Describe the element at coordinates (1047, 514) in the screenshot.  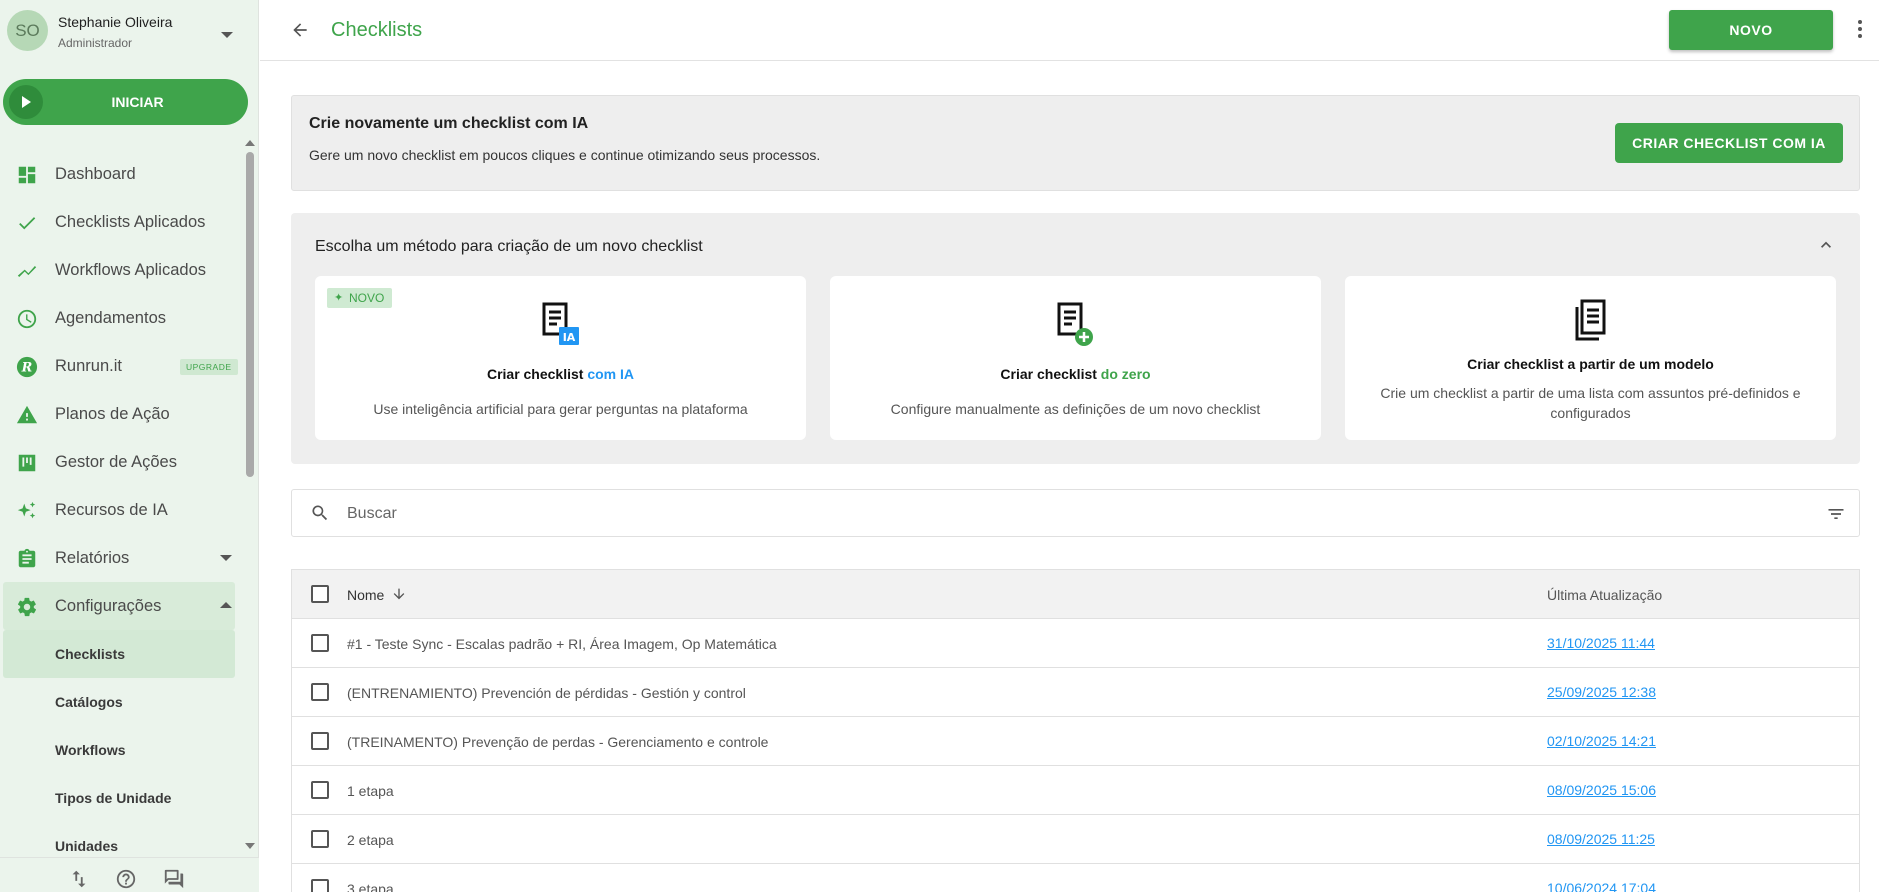
I see `search-input` at that location.